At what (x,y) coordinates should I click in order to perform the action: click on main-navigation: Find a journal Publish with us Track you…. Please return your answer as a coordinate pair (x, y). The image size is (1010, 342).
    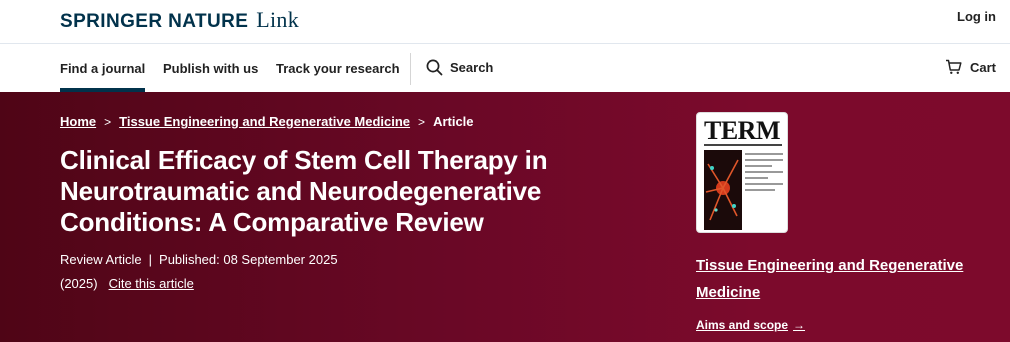
    Looking at the image, I should click on (505, 68).